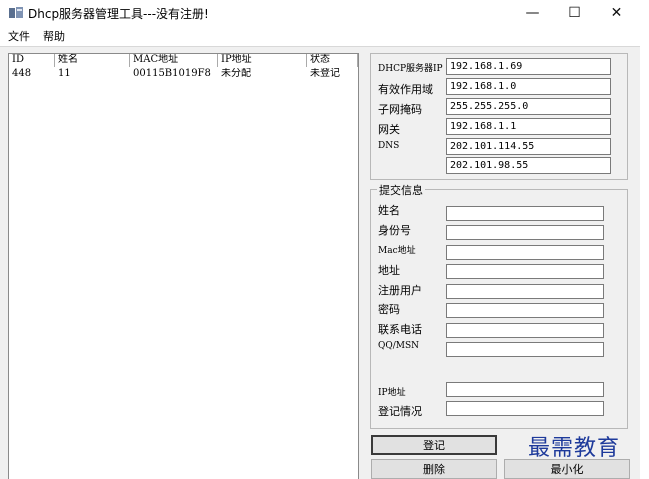 The image size is (649, 479). I want to click on registered-user-label: 注册用户, so click(400, 290).